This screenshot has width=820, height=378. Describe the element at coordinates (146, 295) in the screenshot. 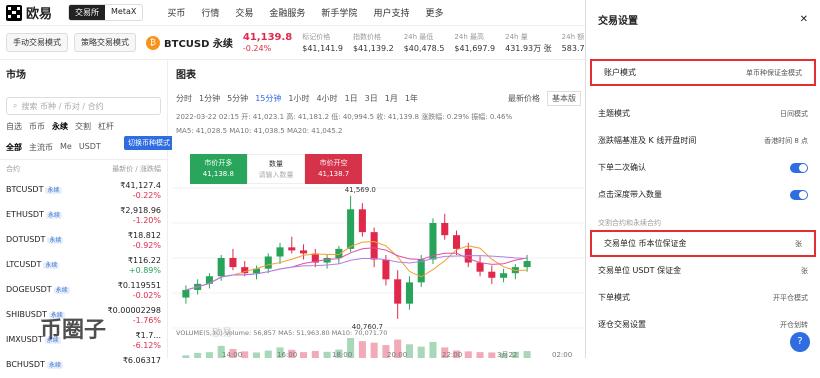

I see `change-text: -0.02%` at that location.